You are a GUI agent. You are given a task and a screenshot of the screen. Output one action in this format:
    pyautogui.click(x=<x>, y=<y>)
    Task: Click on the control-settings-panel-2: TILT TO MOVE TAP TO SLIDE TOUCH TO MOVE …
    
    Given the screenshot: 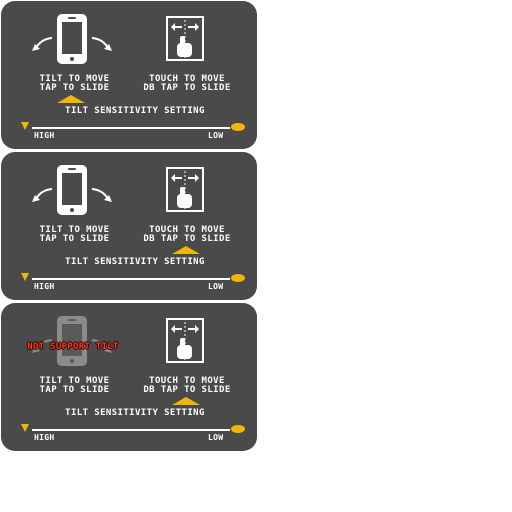 What is the action you would take?
    pyautogui.click(x=129, y=226)
    